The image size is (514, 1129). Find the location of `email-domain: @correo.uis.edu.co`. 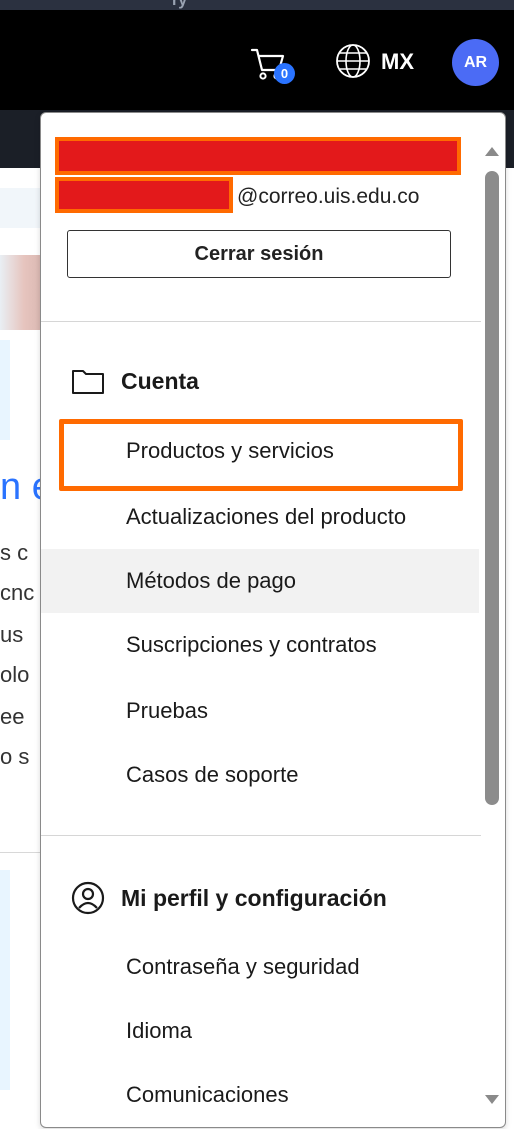

email-domain: @correo.uis.edu.co is located at coordinates (328, 196).